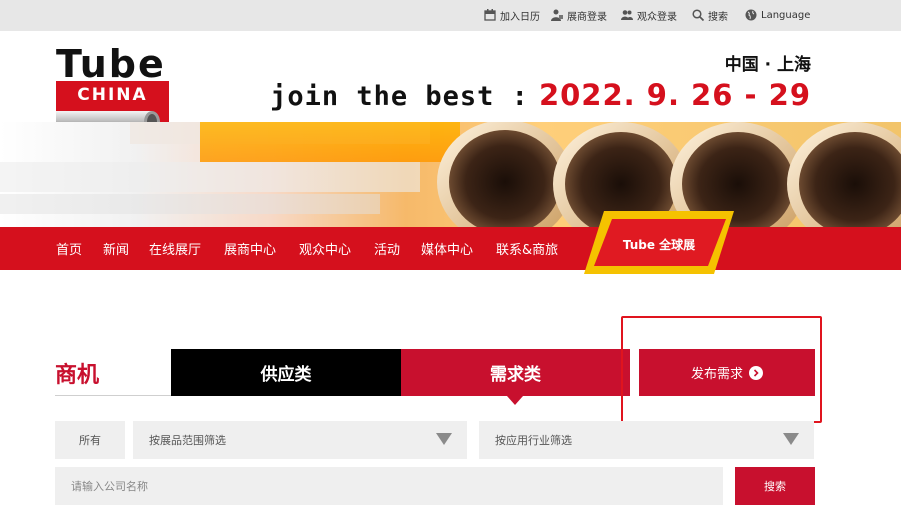 The width and height of the screenshot is (901, 532). Describe the element at coordinates (767, 65) in the screenshot. I see `event-location: 中国 · 上海` at that location.